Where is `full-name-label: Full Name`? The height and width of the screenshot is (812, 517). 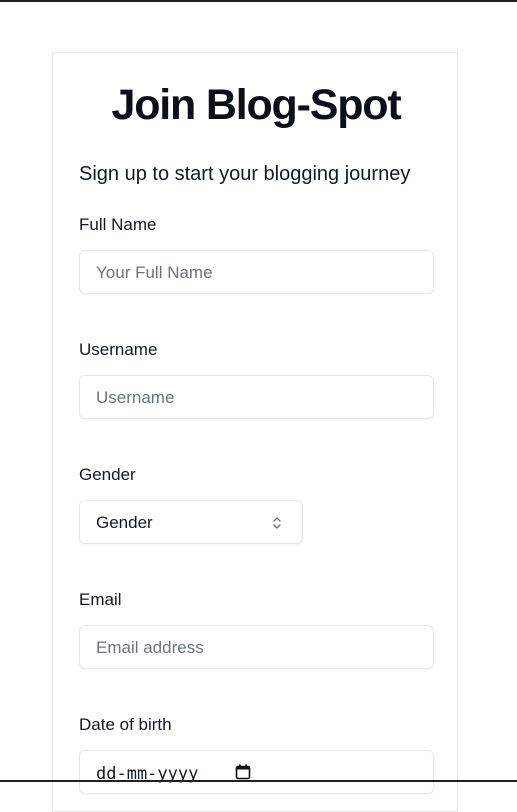
full-name-label: Full Name is located at coordinates (118, 224).